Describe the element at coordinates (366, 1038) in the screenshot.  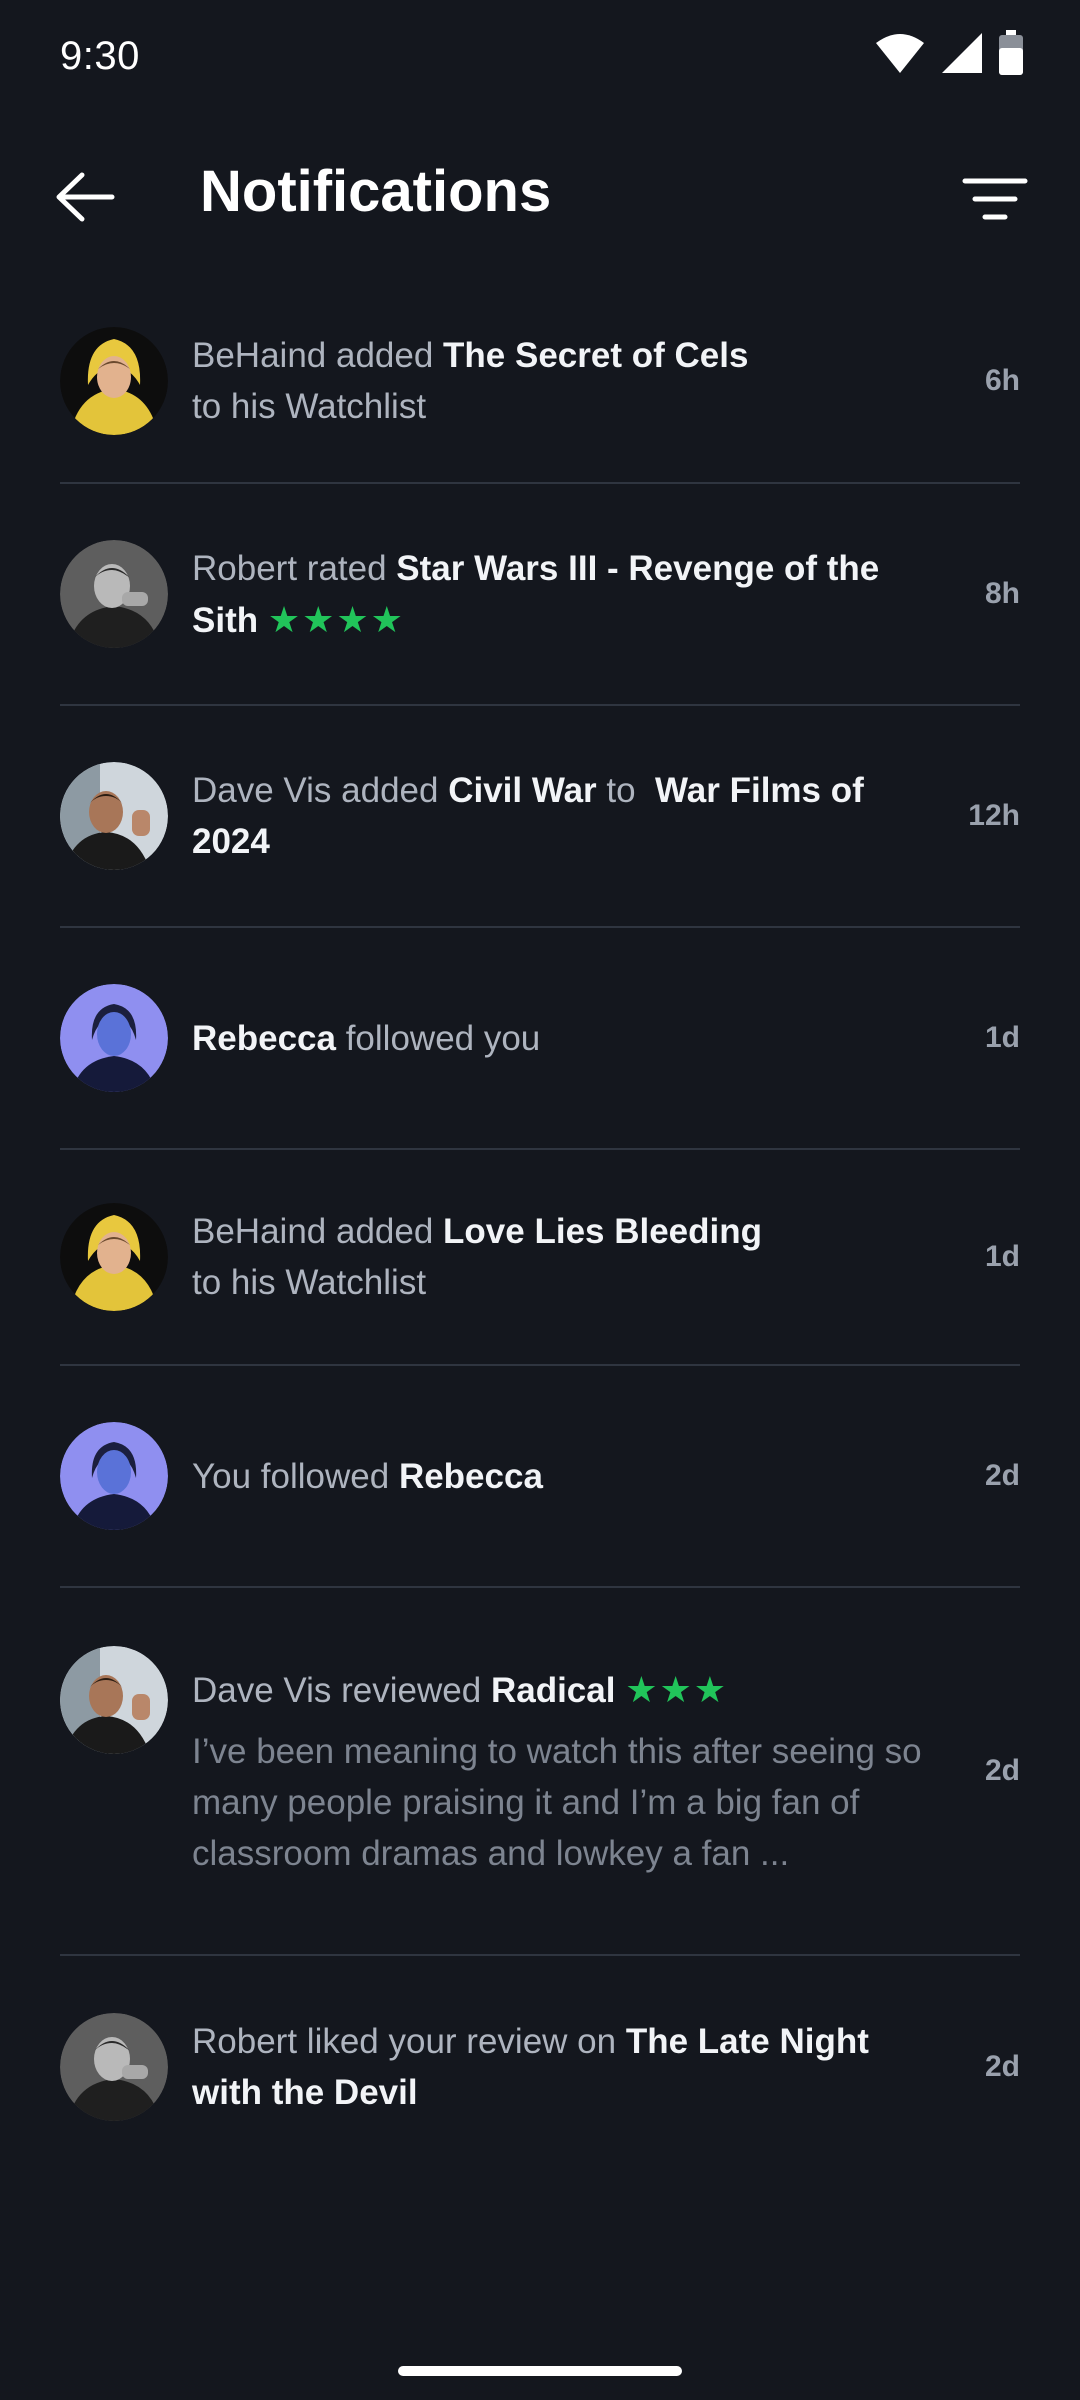
I see `notification-text: Rebecca followed you` at that location.